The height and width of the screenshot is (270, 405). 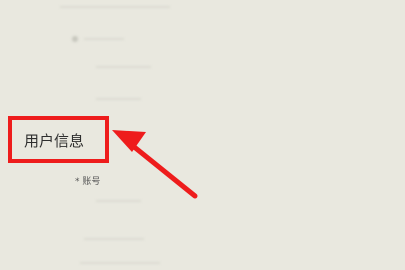 I want to click on red-arrow-icon, so click(x=155, y=164).